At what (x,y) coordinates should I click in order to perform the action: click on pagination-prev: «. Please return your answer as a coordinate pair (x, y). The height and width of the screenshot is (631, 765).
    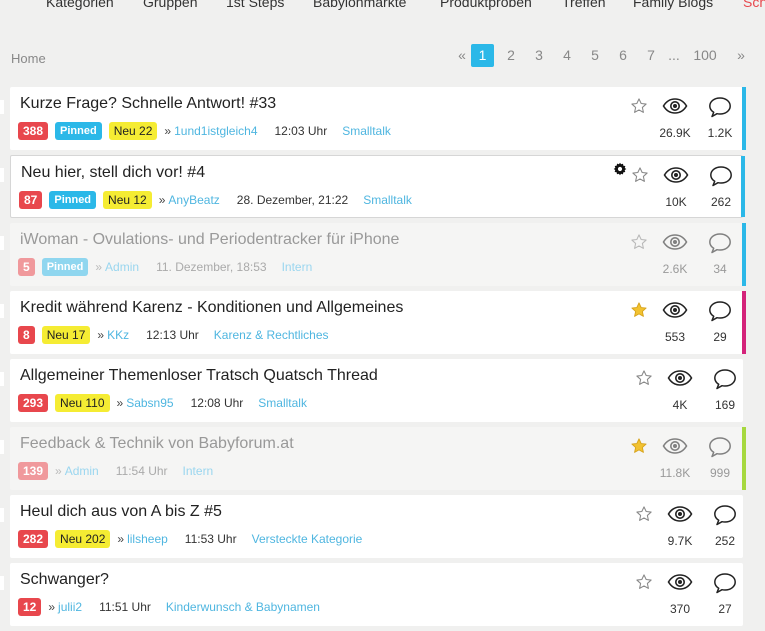
    Looking at the image, I should click on (462, 55).